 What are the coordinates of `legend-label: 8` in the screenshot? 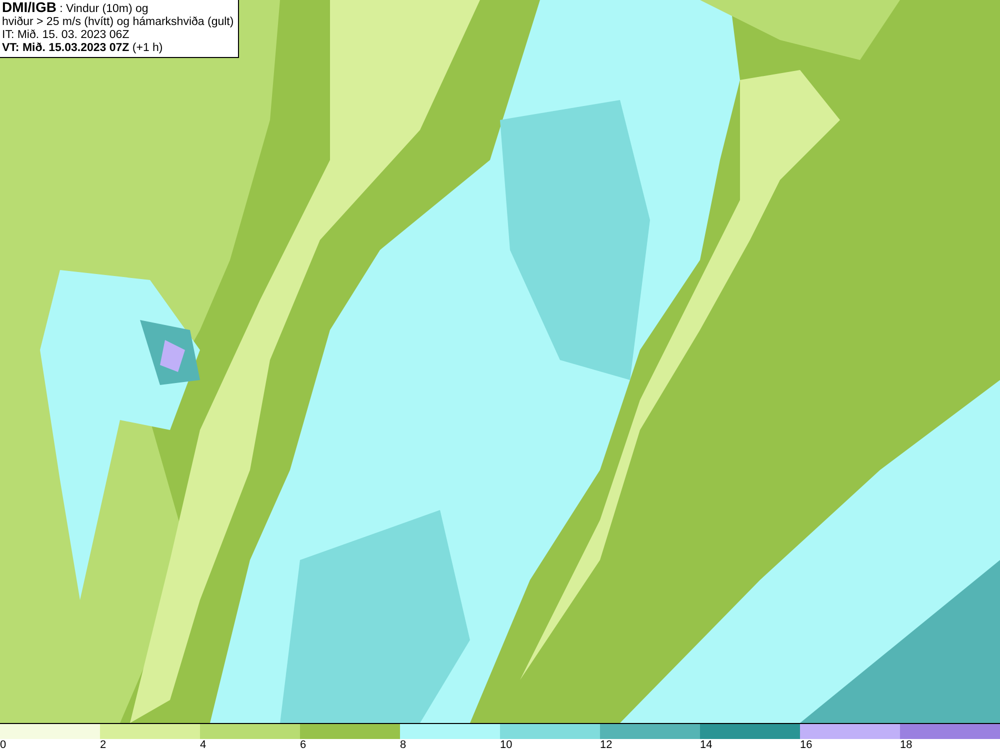 It's located at (403, 745).